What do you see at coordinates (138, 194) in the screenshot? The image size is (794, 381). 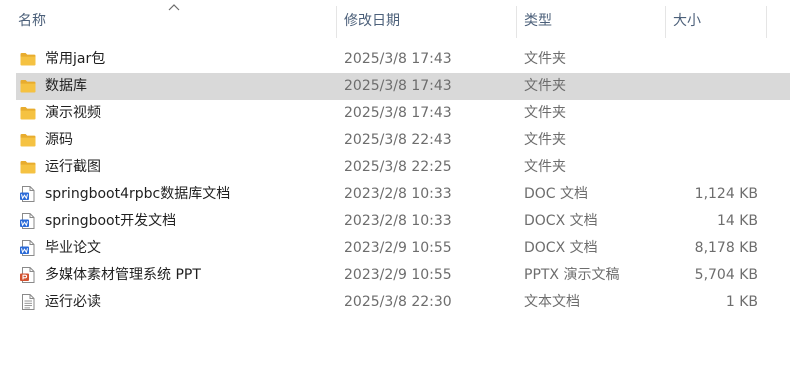 I see `file-name: springboot4rpbc数据库文档` at bounding box center [138, 194].